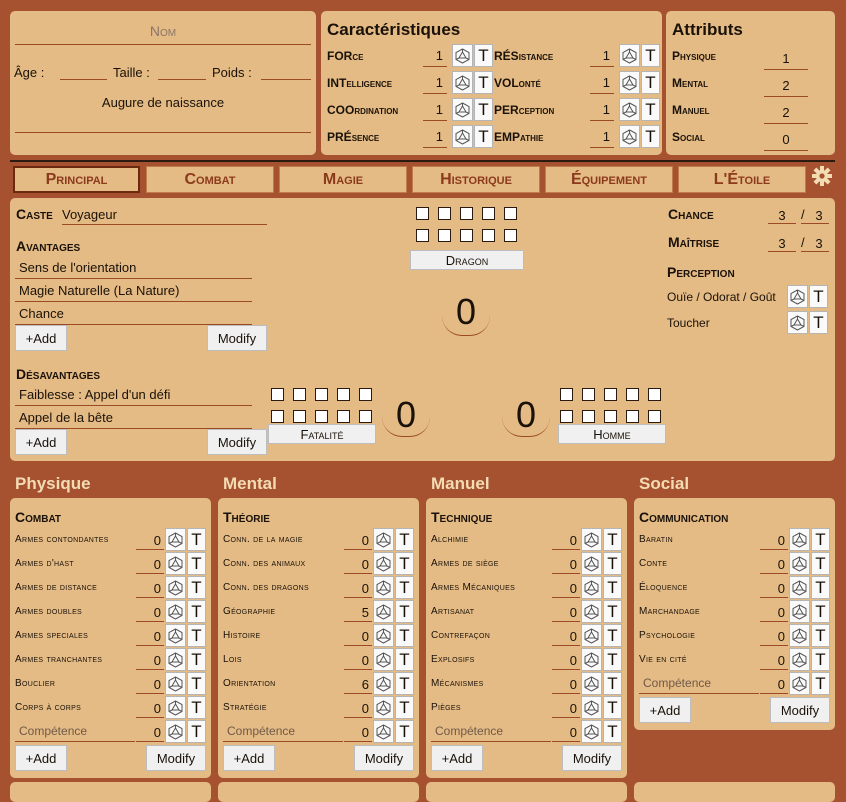 This screenshot has height=802, width=846. What do you see at coordinates (592, 758) in the screenshot?
I see `modify-button: Modify` at bounding box center [592, 758].